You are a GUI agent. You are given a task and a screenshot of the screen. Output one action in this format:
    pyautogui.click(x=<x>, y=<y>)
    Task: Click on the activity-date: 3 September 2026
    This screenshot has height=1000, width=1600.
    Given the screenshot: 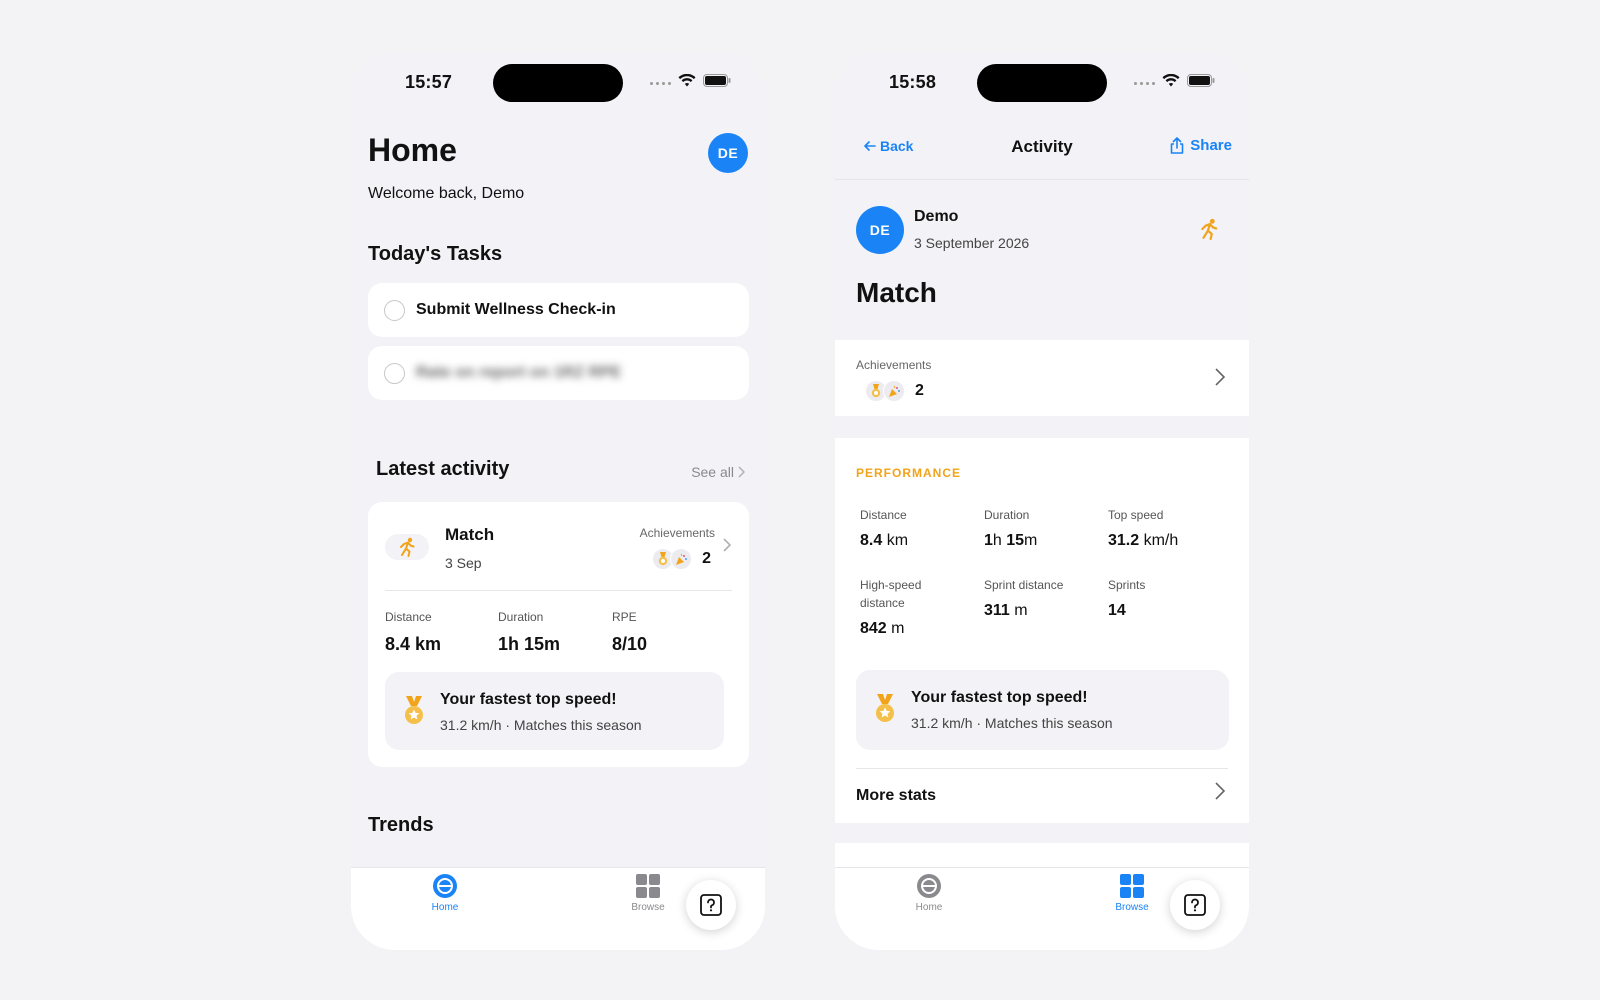 What is the action you would take?
    pyautogui.click(x=972, y=243)
    